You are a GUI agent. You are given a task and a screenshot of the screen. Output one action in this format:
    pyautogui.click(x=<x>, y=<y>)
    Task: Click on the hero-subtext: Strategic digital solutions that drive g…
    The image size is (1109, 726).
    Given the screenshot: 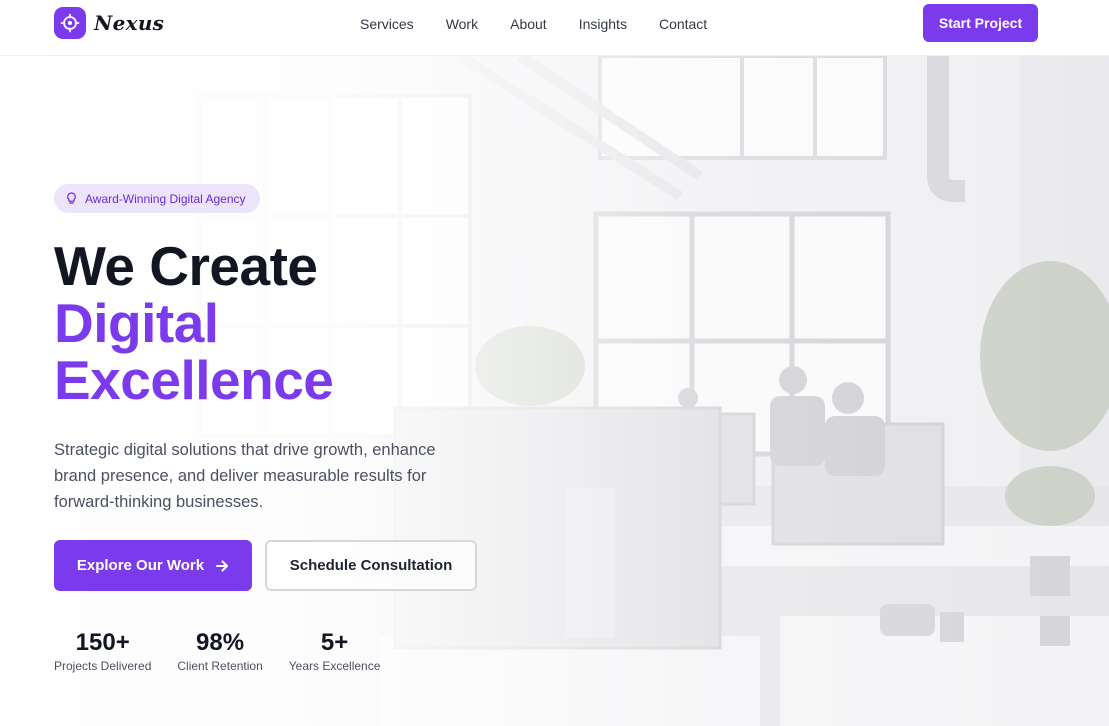 What is the action you would take?
    pyautogui.click(x=245, y=476)
    